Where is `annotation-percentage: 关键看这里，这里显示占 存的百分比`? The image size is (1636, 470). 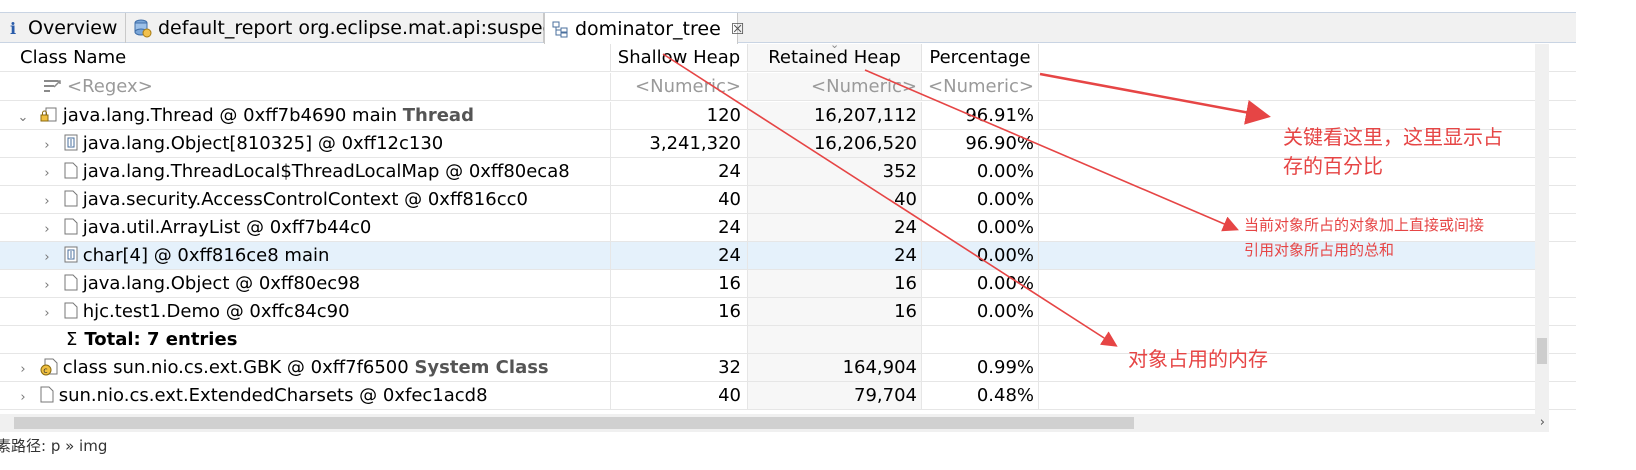 annotation-percentage: 关键看这里，这里显示占 存的百分比 is located at coordinates (1393, 151).